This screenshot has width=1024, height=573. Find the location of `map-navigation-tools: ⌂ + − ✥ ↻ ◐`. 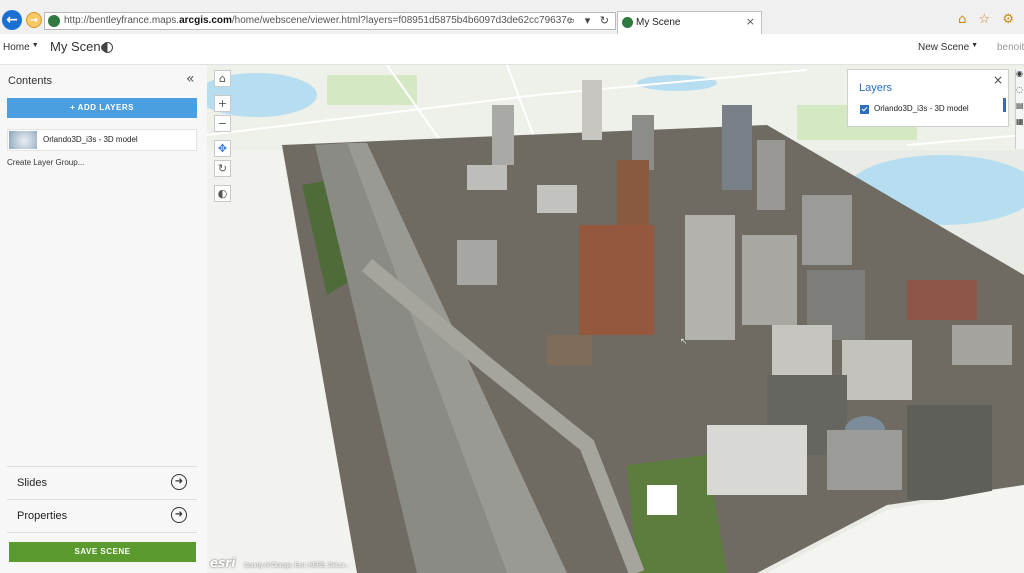

map-navigation-tools: ⌂ + − ✥ ↻ ◐ is located at coordinates (222, 137).